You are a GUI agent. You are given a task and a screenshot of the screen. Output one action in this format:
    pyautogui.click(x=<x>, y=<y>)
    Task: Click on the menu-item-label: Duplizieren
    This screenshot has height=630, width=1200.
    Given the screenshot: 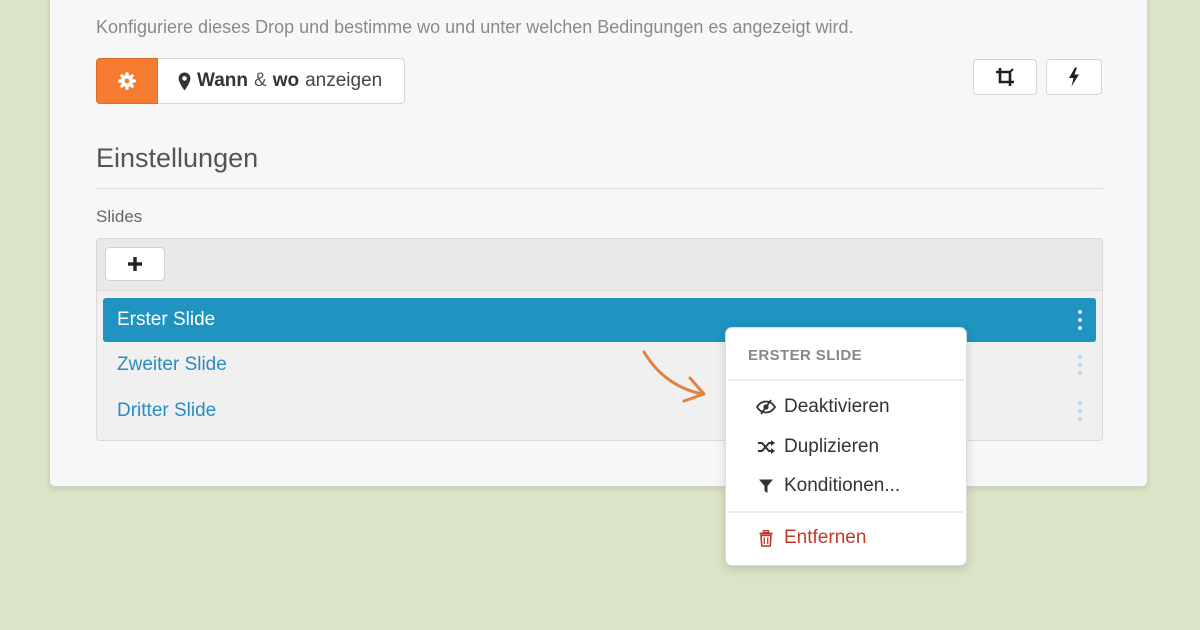 What is the action you would take?
    pyautogui.click(x=832, y=446)
    